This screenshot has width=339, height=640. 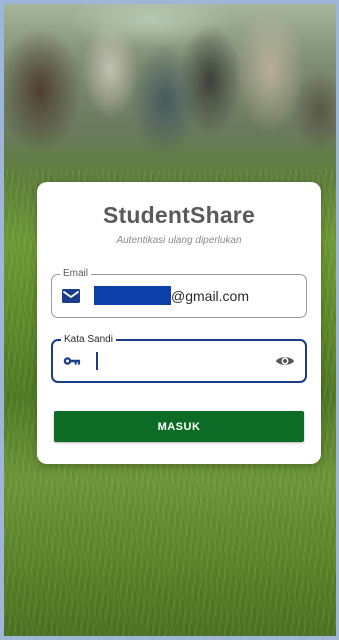 I want to click on email-icon, so click(x=71, y=296).